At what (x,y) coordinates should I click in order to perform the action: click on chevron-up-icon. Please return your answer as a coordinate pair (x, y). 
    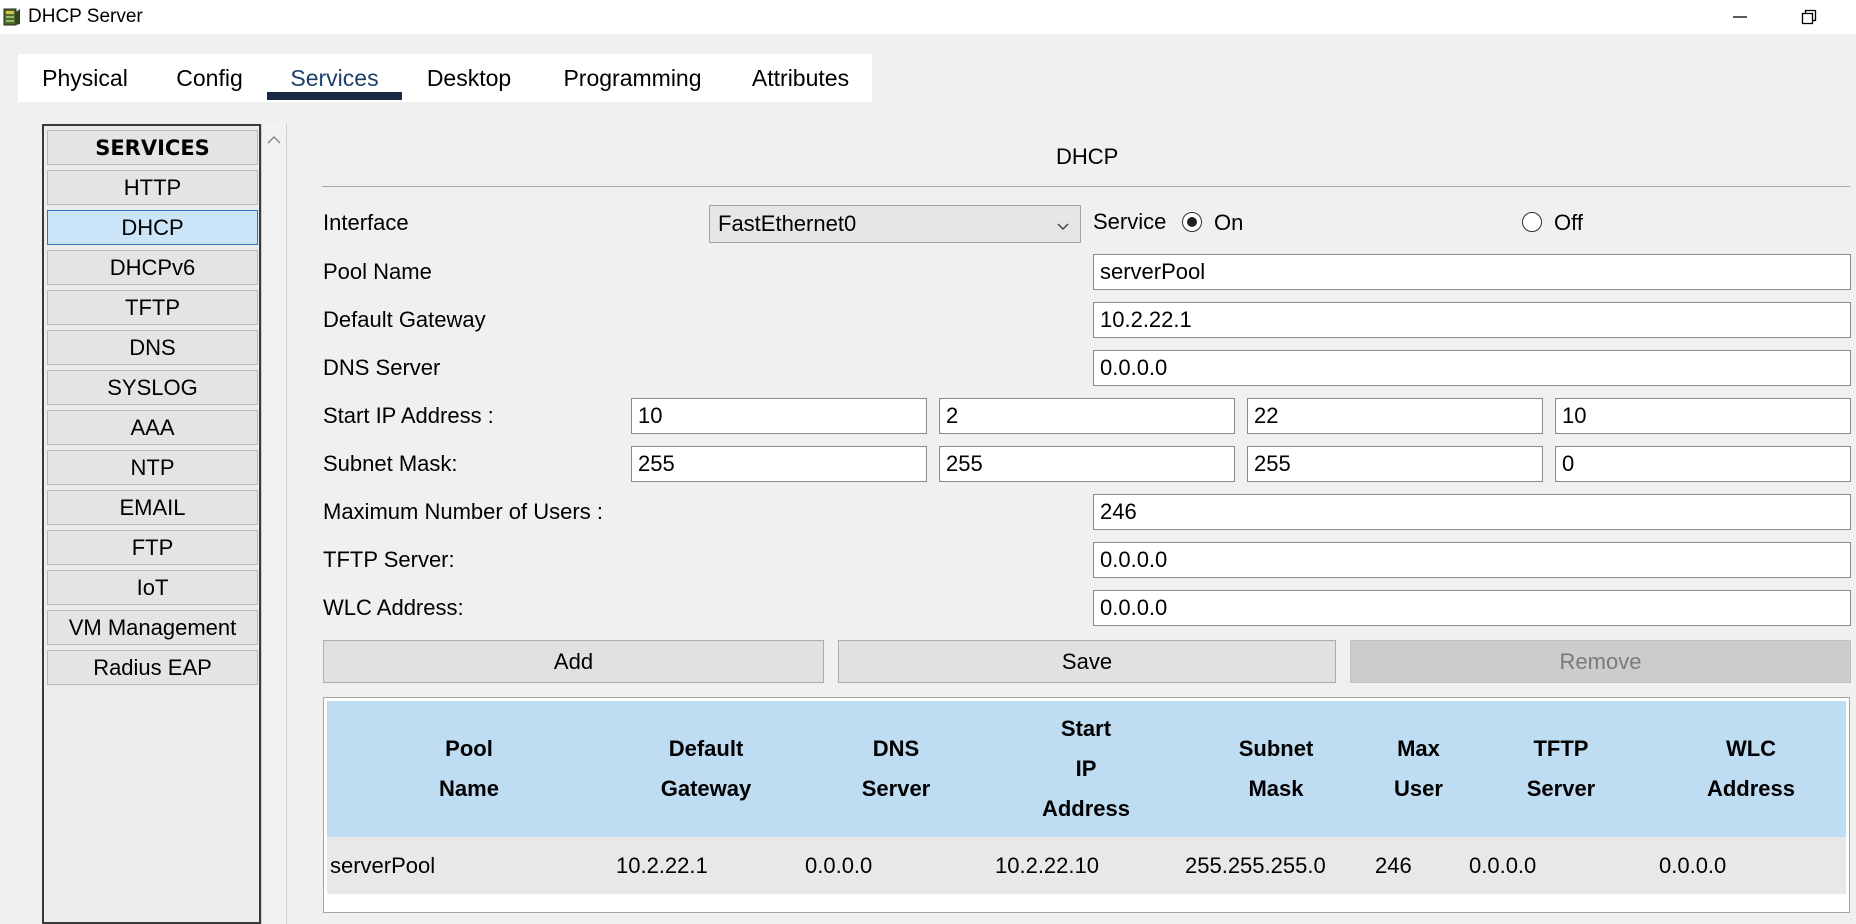
    Looking at the image, I should click on (274, 140).